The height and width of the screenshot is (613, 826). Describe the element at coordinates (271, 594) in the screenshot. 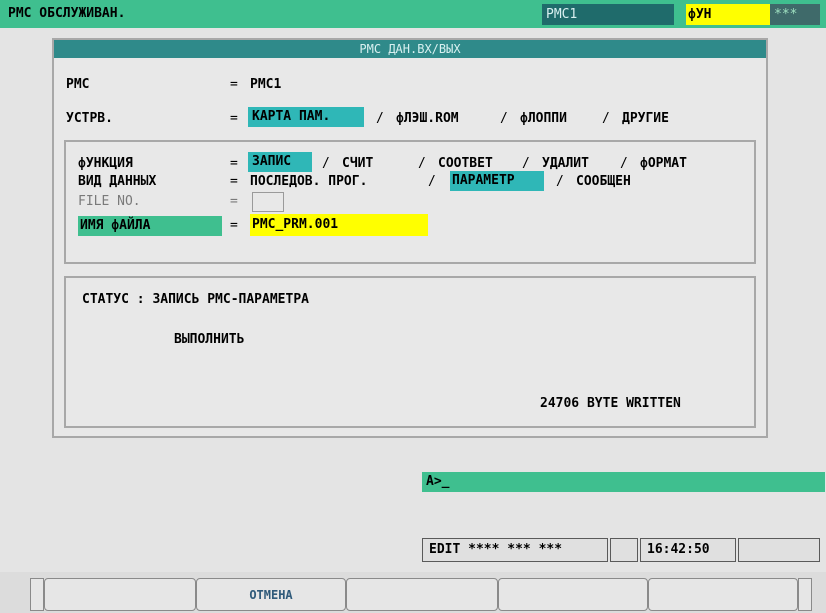

I see `softkey-cancel: ОТМЕНА` at that location.